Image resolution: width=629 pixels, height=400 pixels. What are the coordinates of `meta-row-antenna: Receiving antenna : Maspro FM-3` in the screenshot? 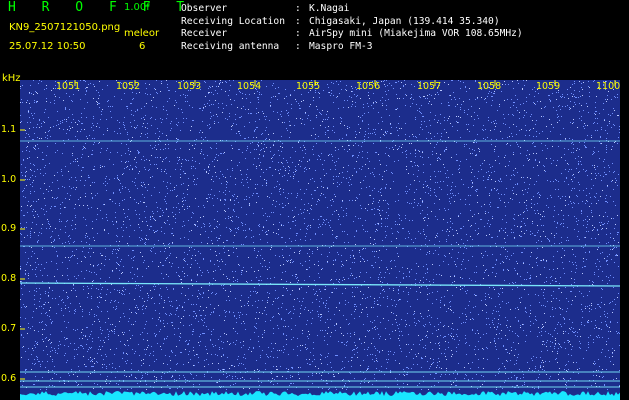 It's located at (352, 47).